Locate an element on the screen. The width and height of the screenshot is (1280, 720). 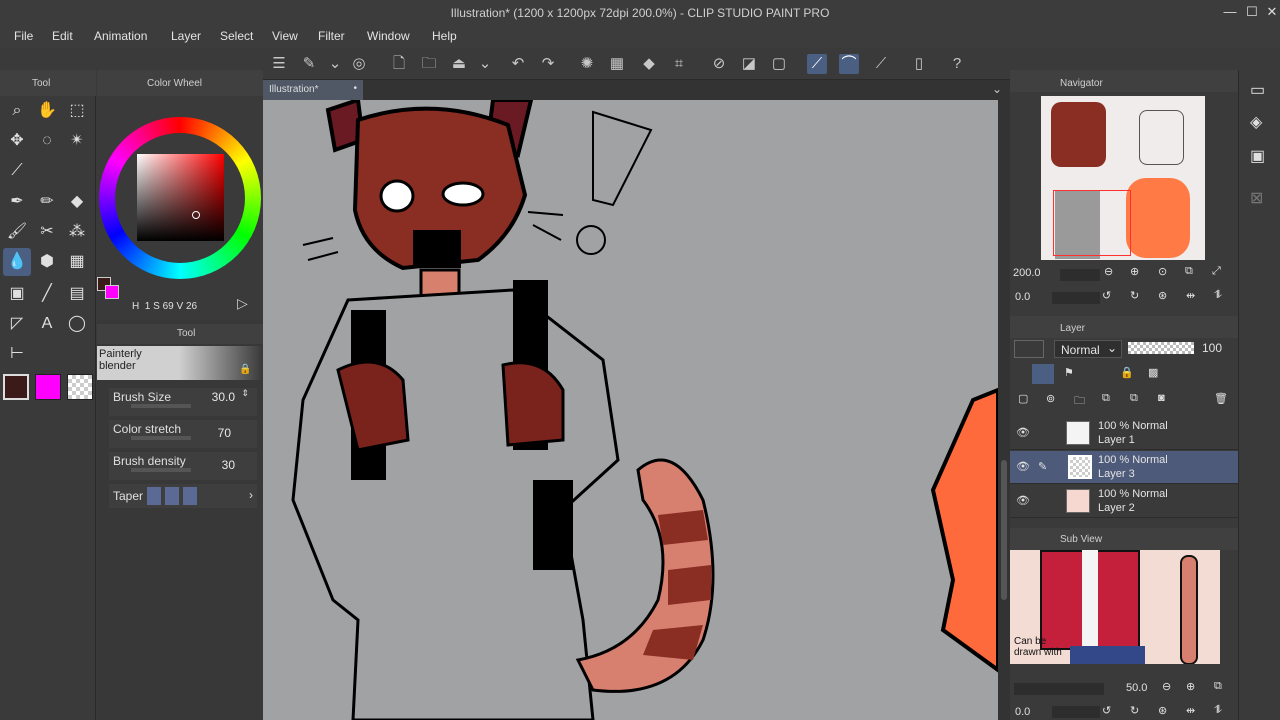
gradient-tool-icon: ▦ is located at coordinates (77, 262).